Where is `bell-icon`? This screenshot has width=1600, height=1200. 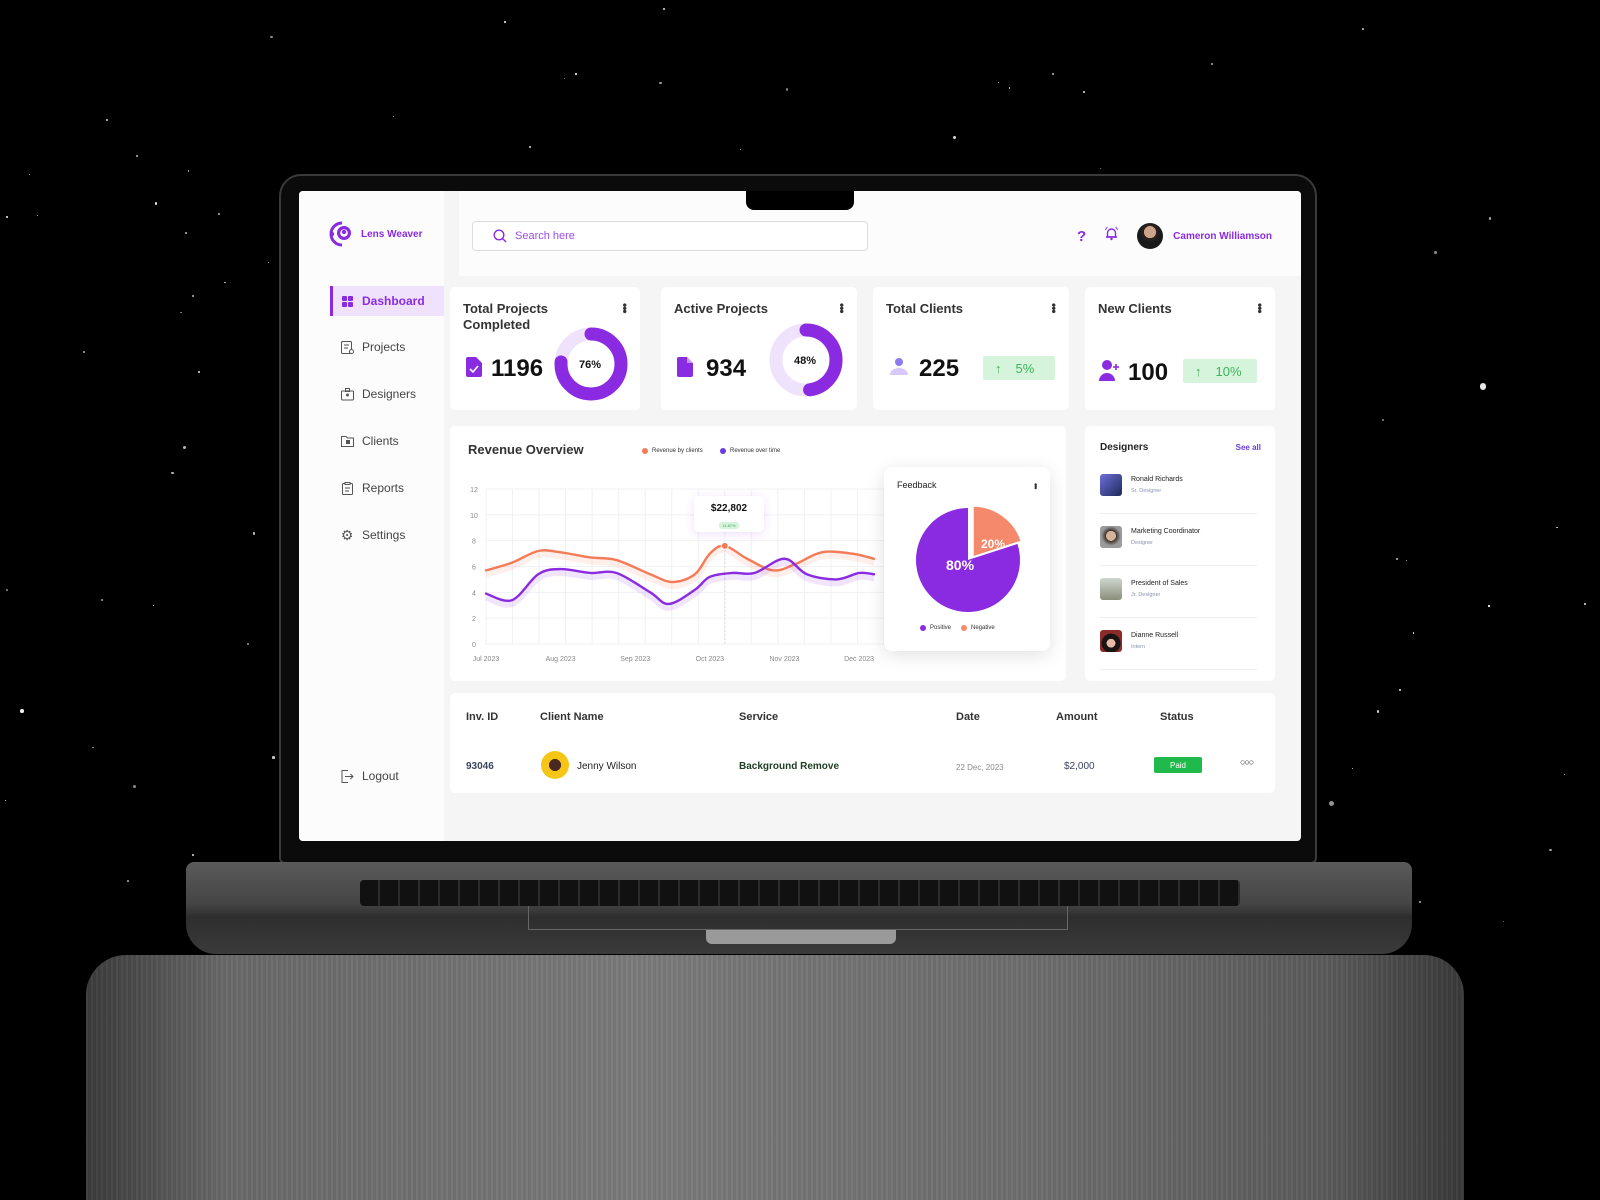 bell-icon is located at coordinates (1111, 236).